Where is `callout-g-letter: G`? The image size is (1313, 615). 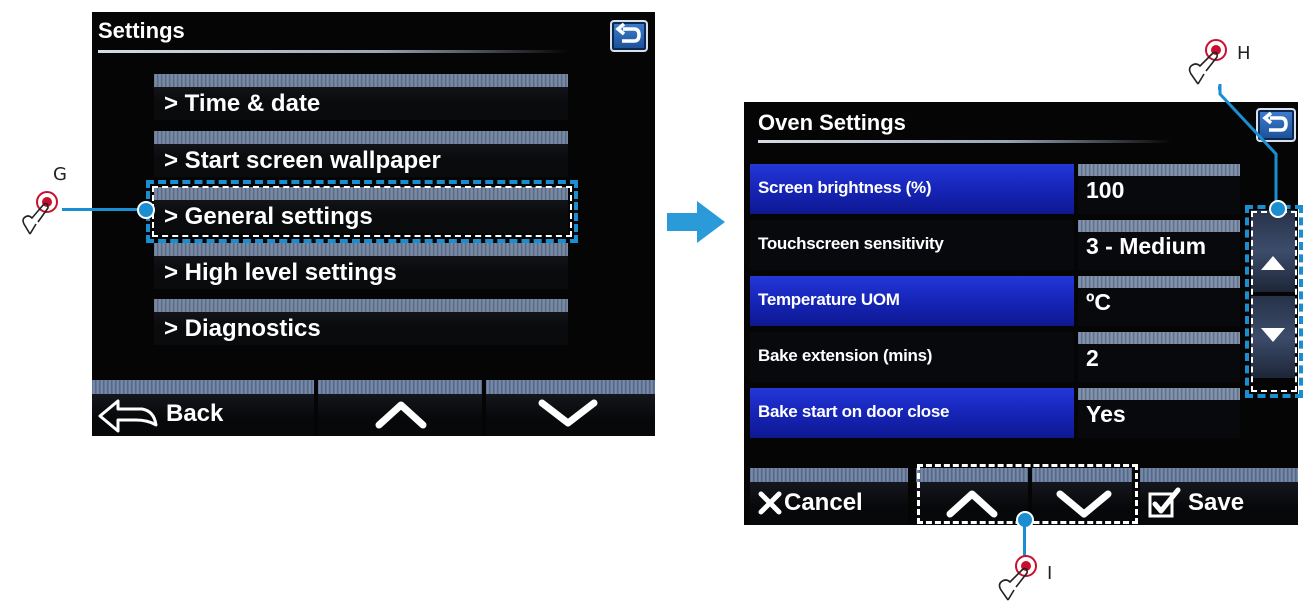
callout-g-letter: G is located at coordinates (60, 174).